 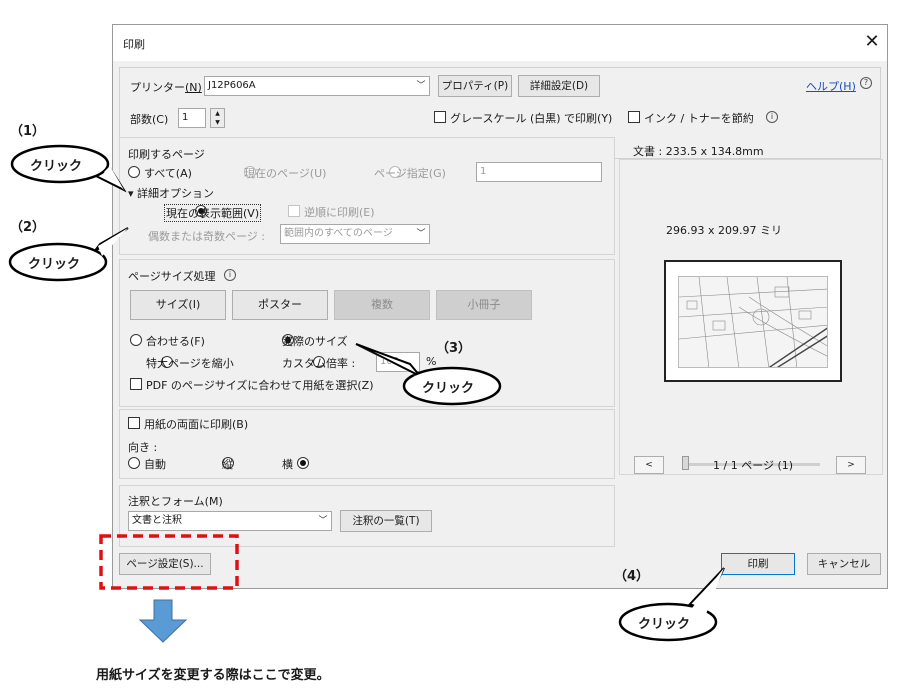 What do you see at coordinates (163, 621) in the screenshot?
I see `down-arrow-icon` at bounding box center [163, 621].